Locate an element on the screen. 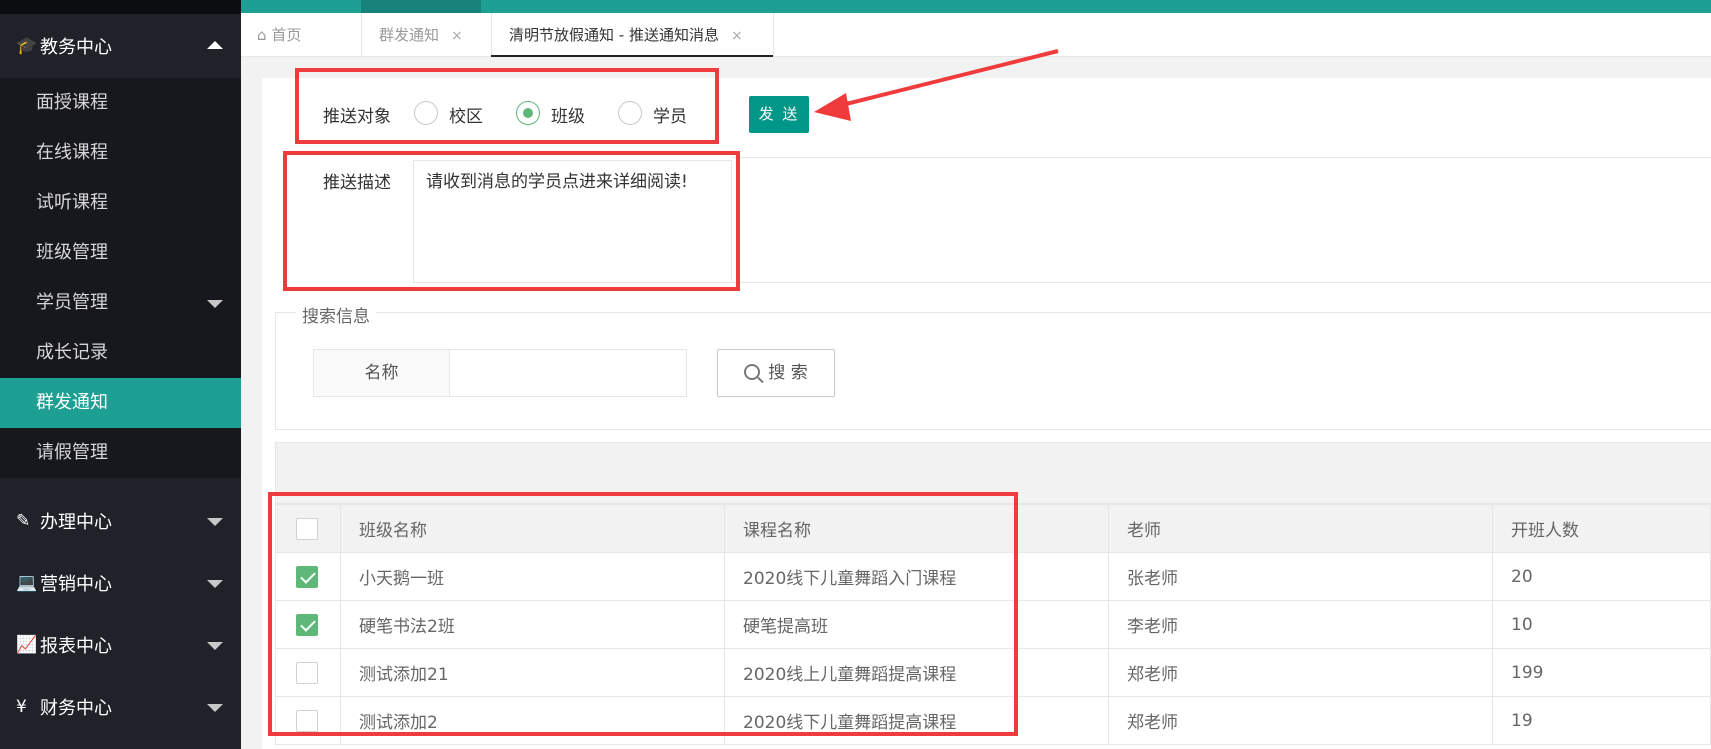 The height and width of the screenshot is (749, 1711). annotation-arrow is located at coordinates (936, 85).